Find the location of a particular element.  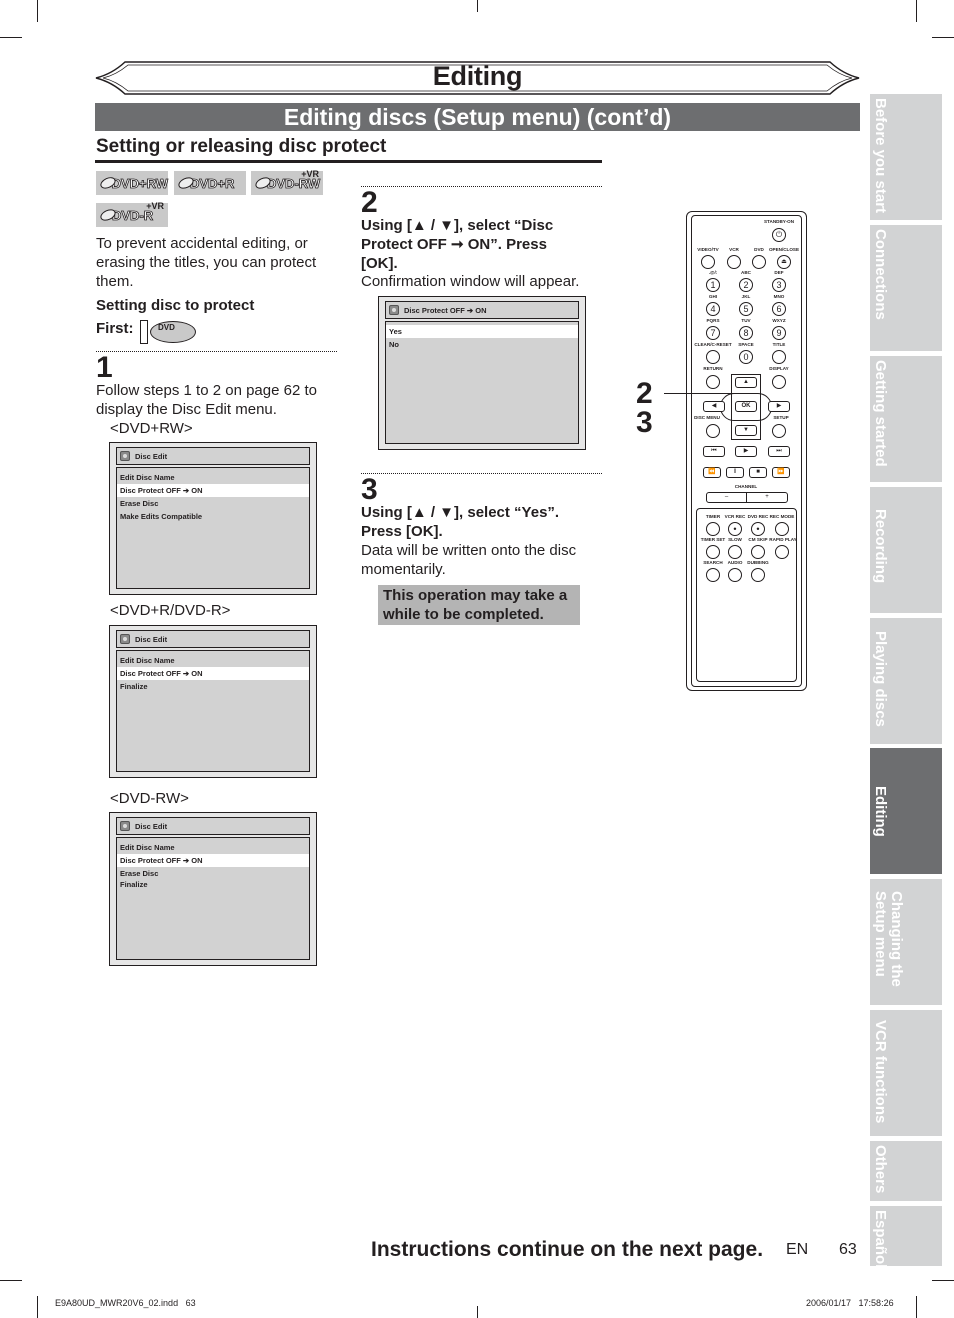

cm-skip-label: CM SKIP is located at coordinates (758, 539).